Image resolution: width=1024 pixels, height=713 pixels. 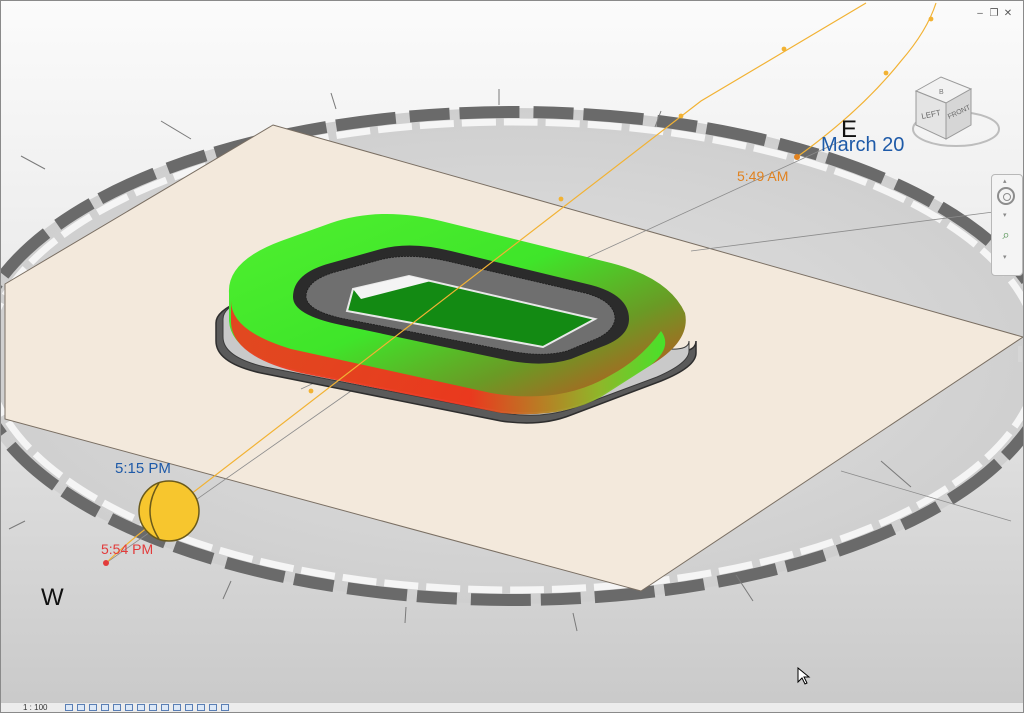 I want to click on steering-wheel-dropdown-icon: ▾, so click(x=1005, y=215).